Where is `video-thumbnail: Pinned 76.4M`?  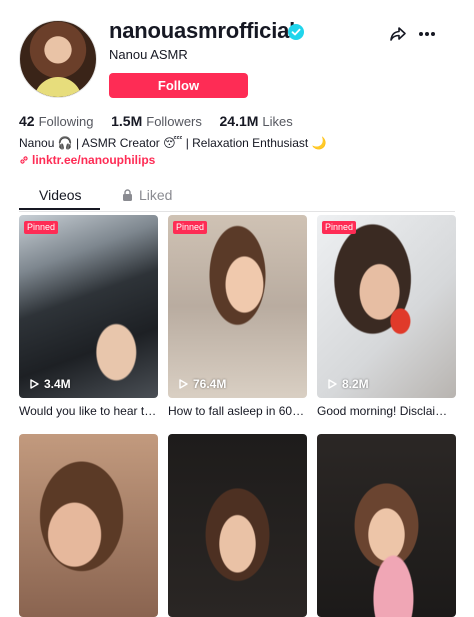
video-thumbnail: Pinned 76.4M is located at coordinates (237, 306).